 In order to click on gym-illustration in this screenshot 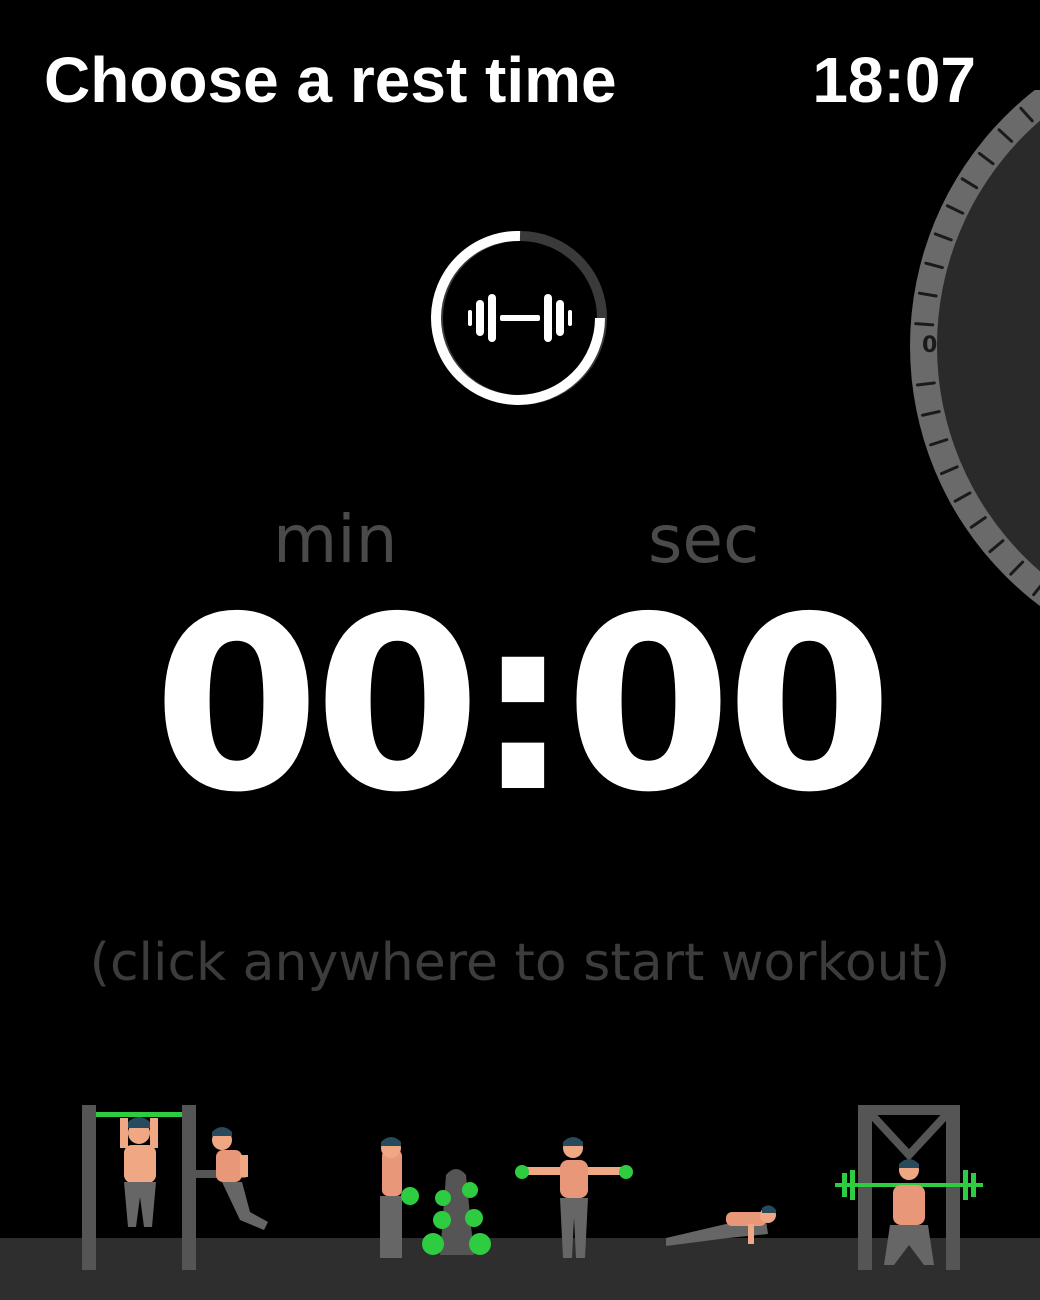, I will do `click(532, 1187)`.